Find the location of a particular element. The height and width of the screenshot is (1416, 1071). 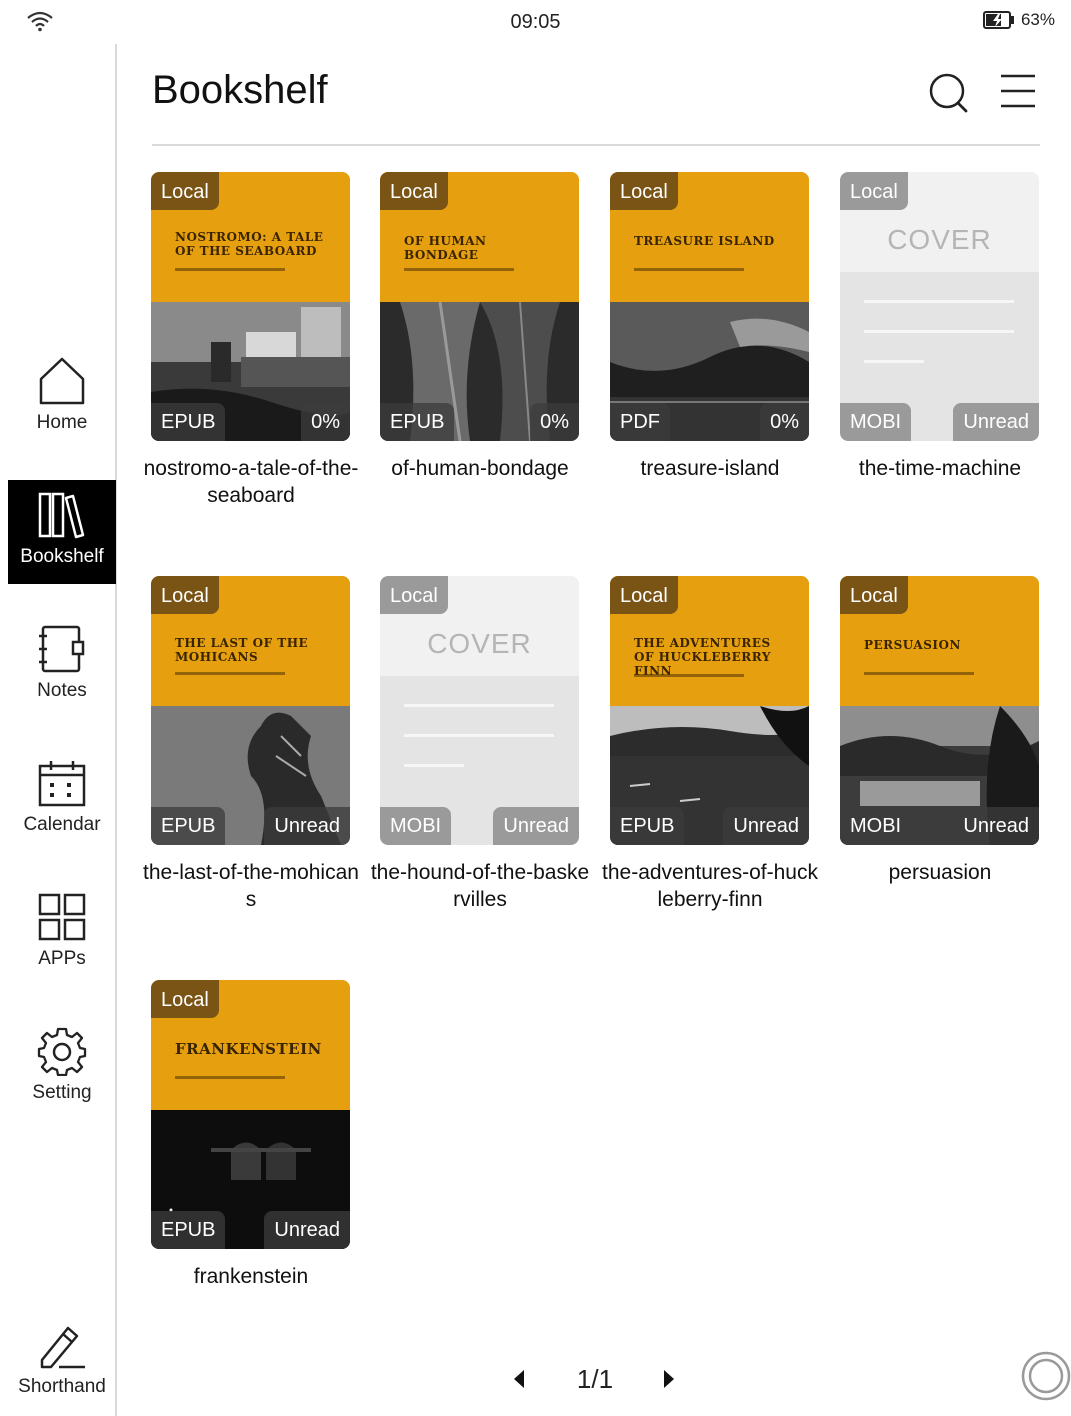

book-cover: Frankenstein Local EPUB Unread is located at coordinates (250, 1114).